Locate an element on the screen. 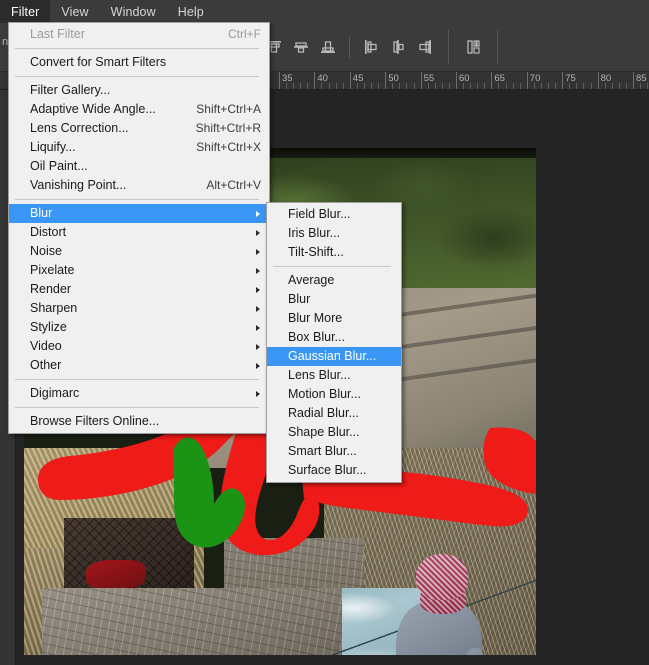 Image resolution: width=649 pixels, height=665 pixels. blur-submenu-item-blur-more: Blur More is located at coordinates (334, 318).